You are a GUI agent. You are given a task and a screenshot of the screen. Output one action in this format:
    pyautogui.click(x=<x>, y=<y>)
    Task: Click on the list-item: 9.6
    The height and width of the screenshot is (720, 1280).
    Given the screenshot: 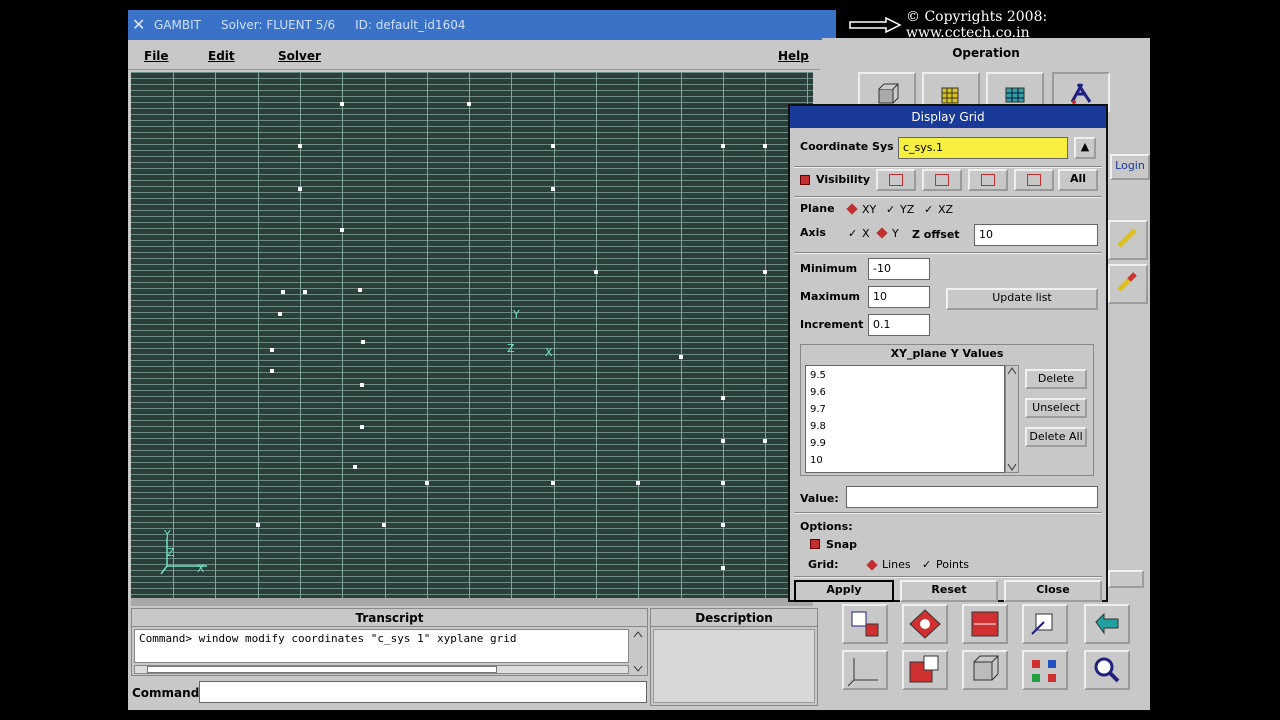 What is the action you would take?
    pyautogui.click(x=818, y=392)
    